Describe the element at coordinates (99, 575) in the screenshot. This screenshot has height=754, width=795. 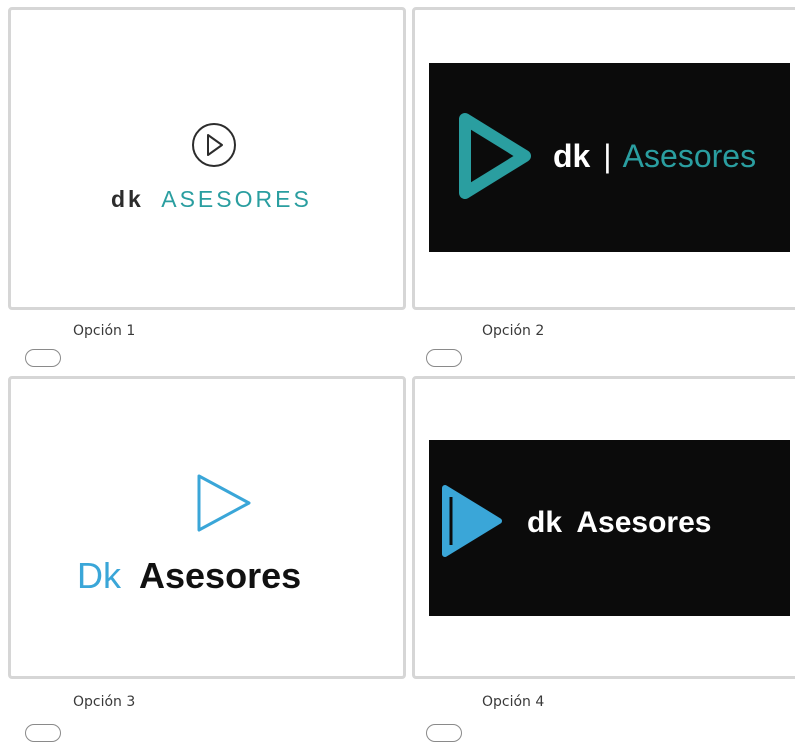
I see `logo-dk-text: Dk` at that location.